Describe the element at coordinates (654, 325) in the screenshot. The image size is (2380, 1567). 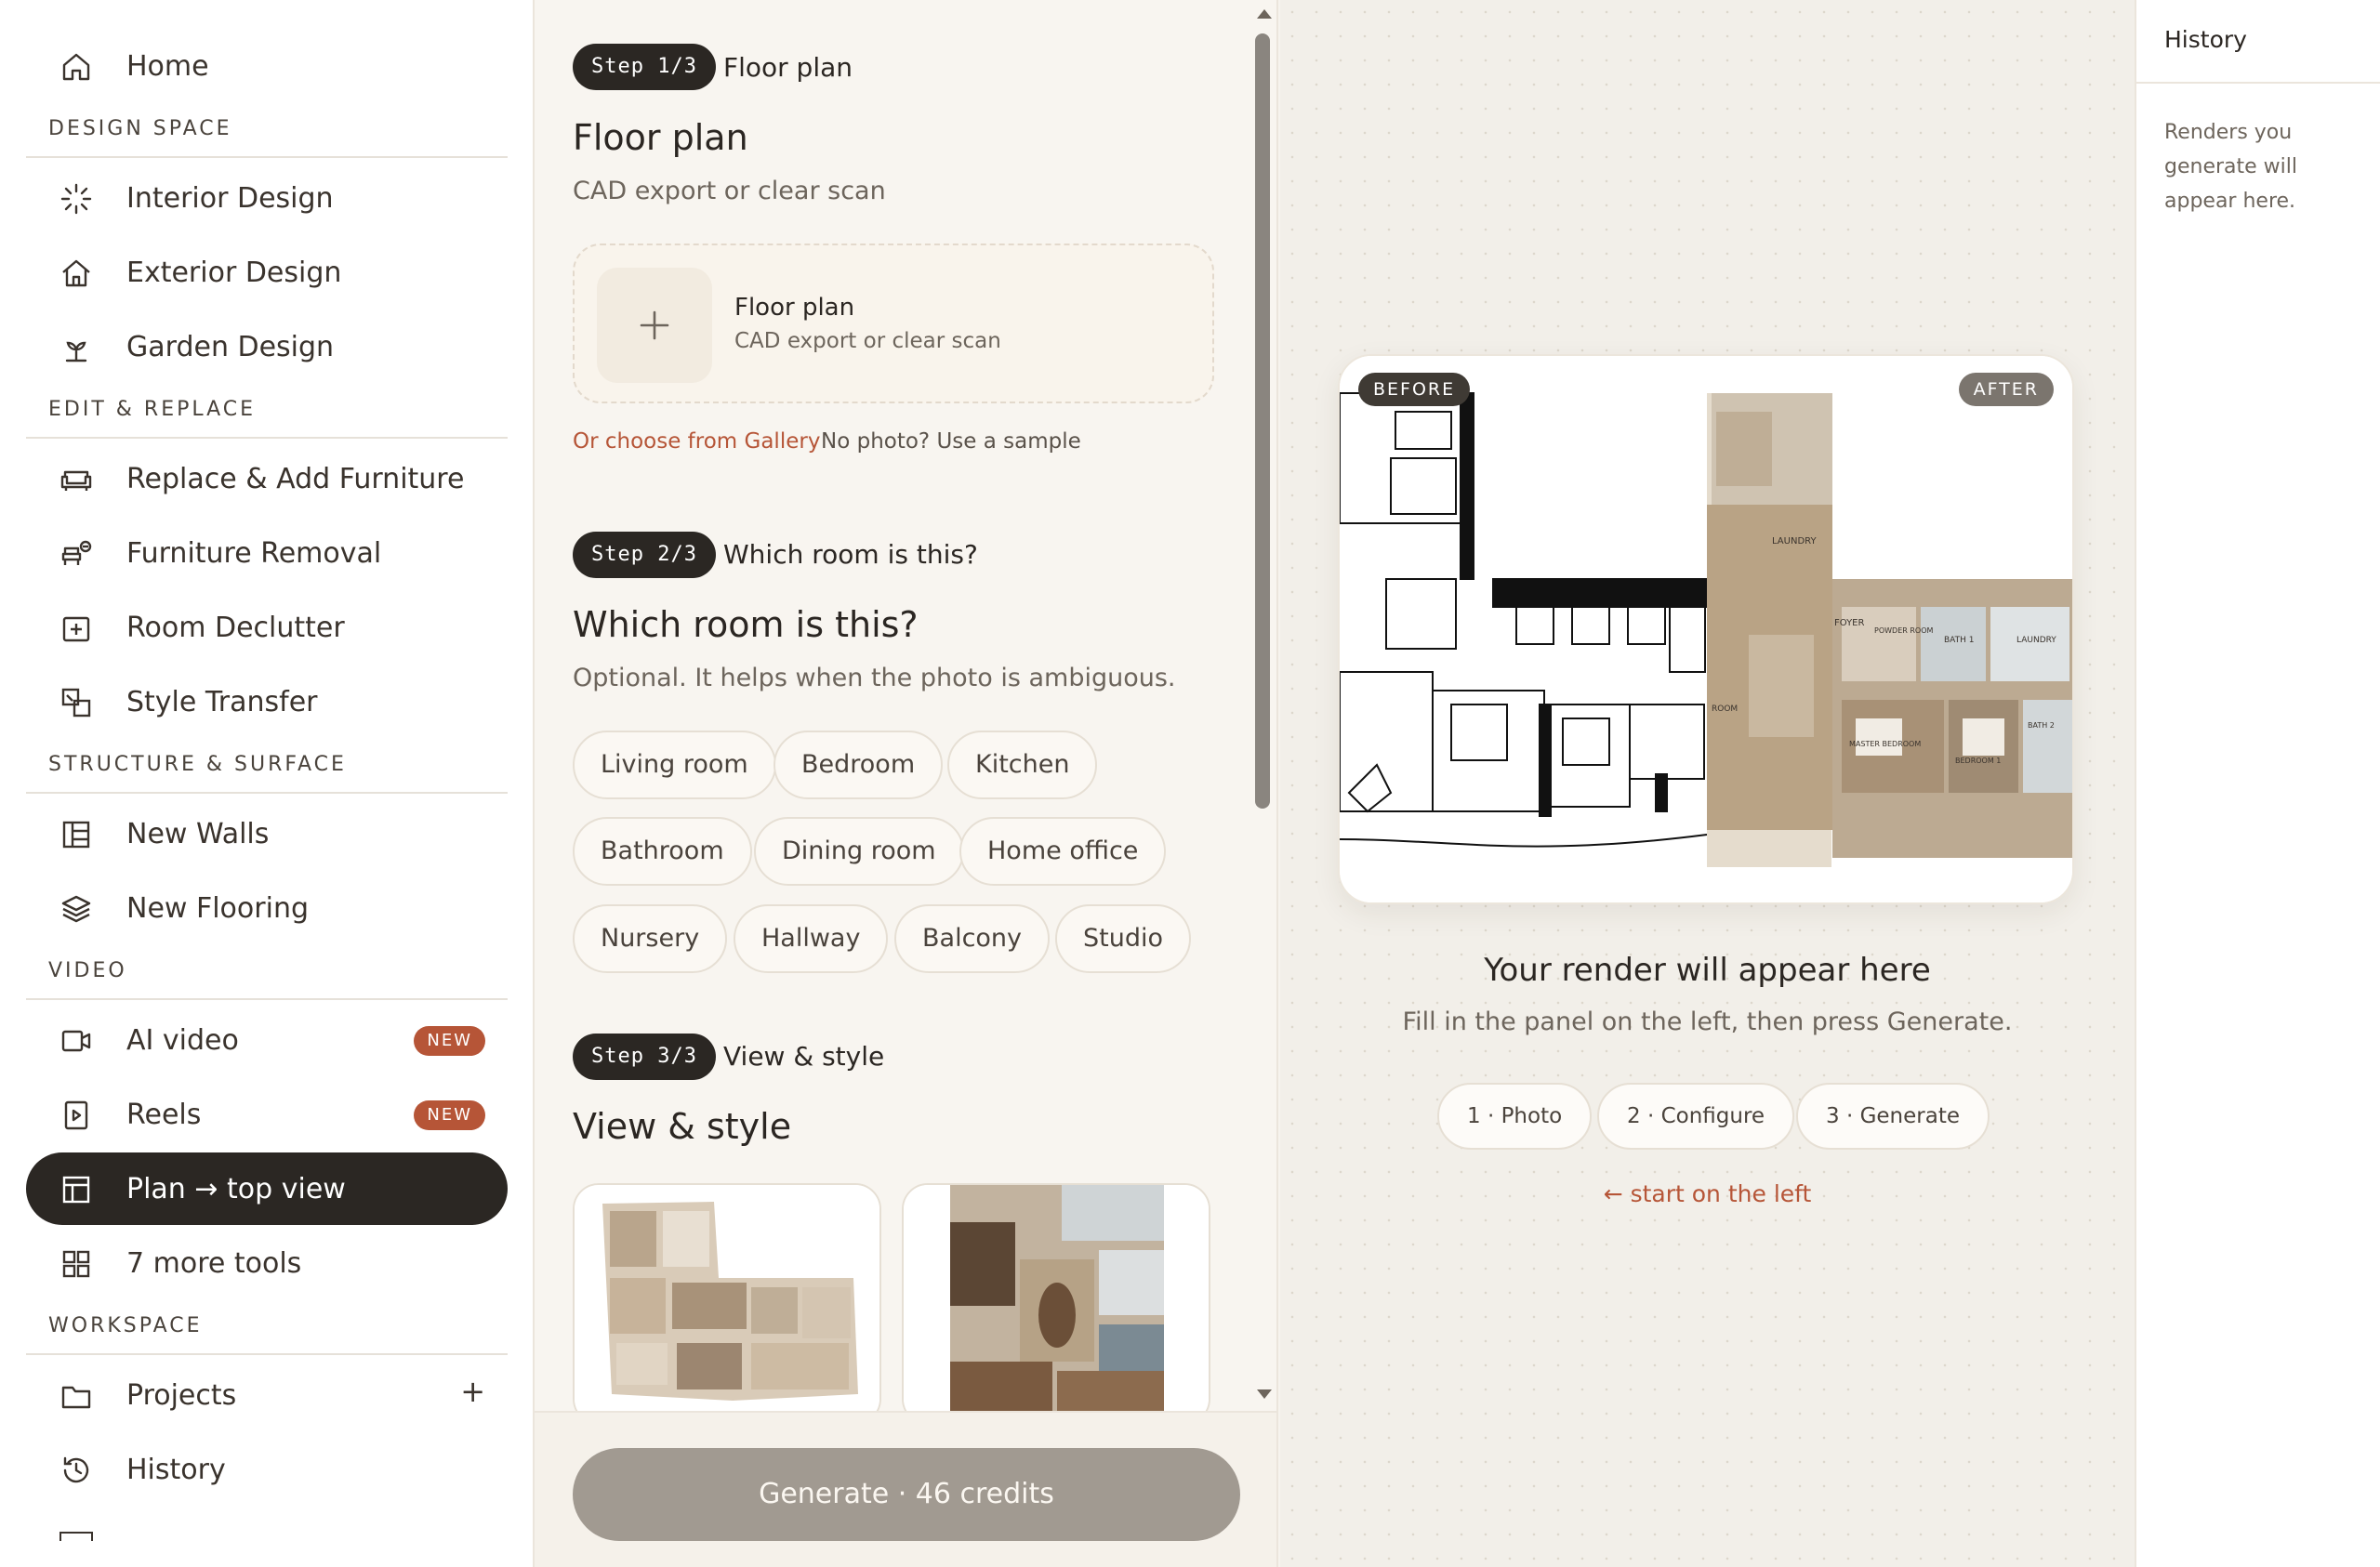
I see `plus-icon` at that location.